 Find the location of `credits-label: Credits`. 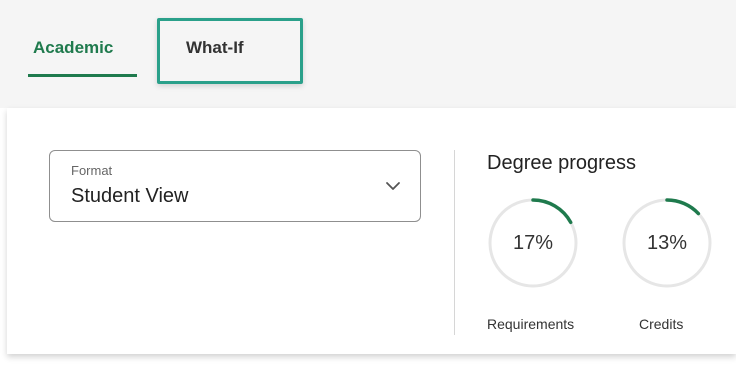

credits-label: Credits is located at coordinates (661, 324).